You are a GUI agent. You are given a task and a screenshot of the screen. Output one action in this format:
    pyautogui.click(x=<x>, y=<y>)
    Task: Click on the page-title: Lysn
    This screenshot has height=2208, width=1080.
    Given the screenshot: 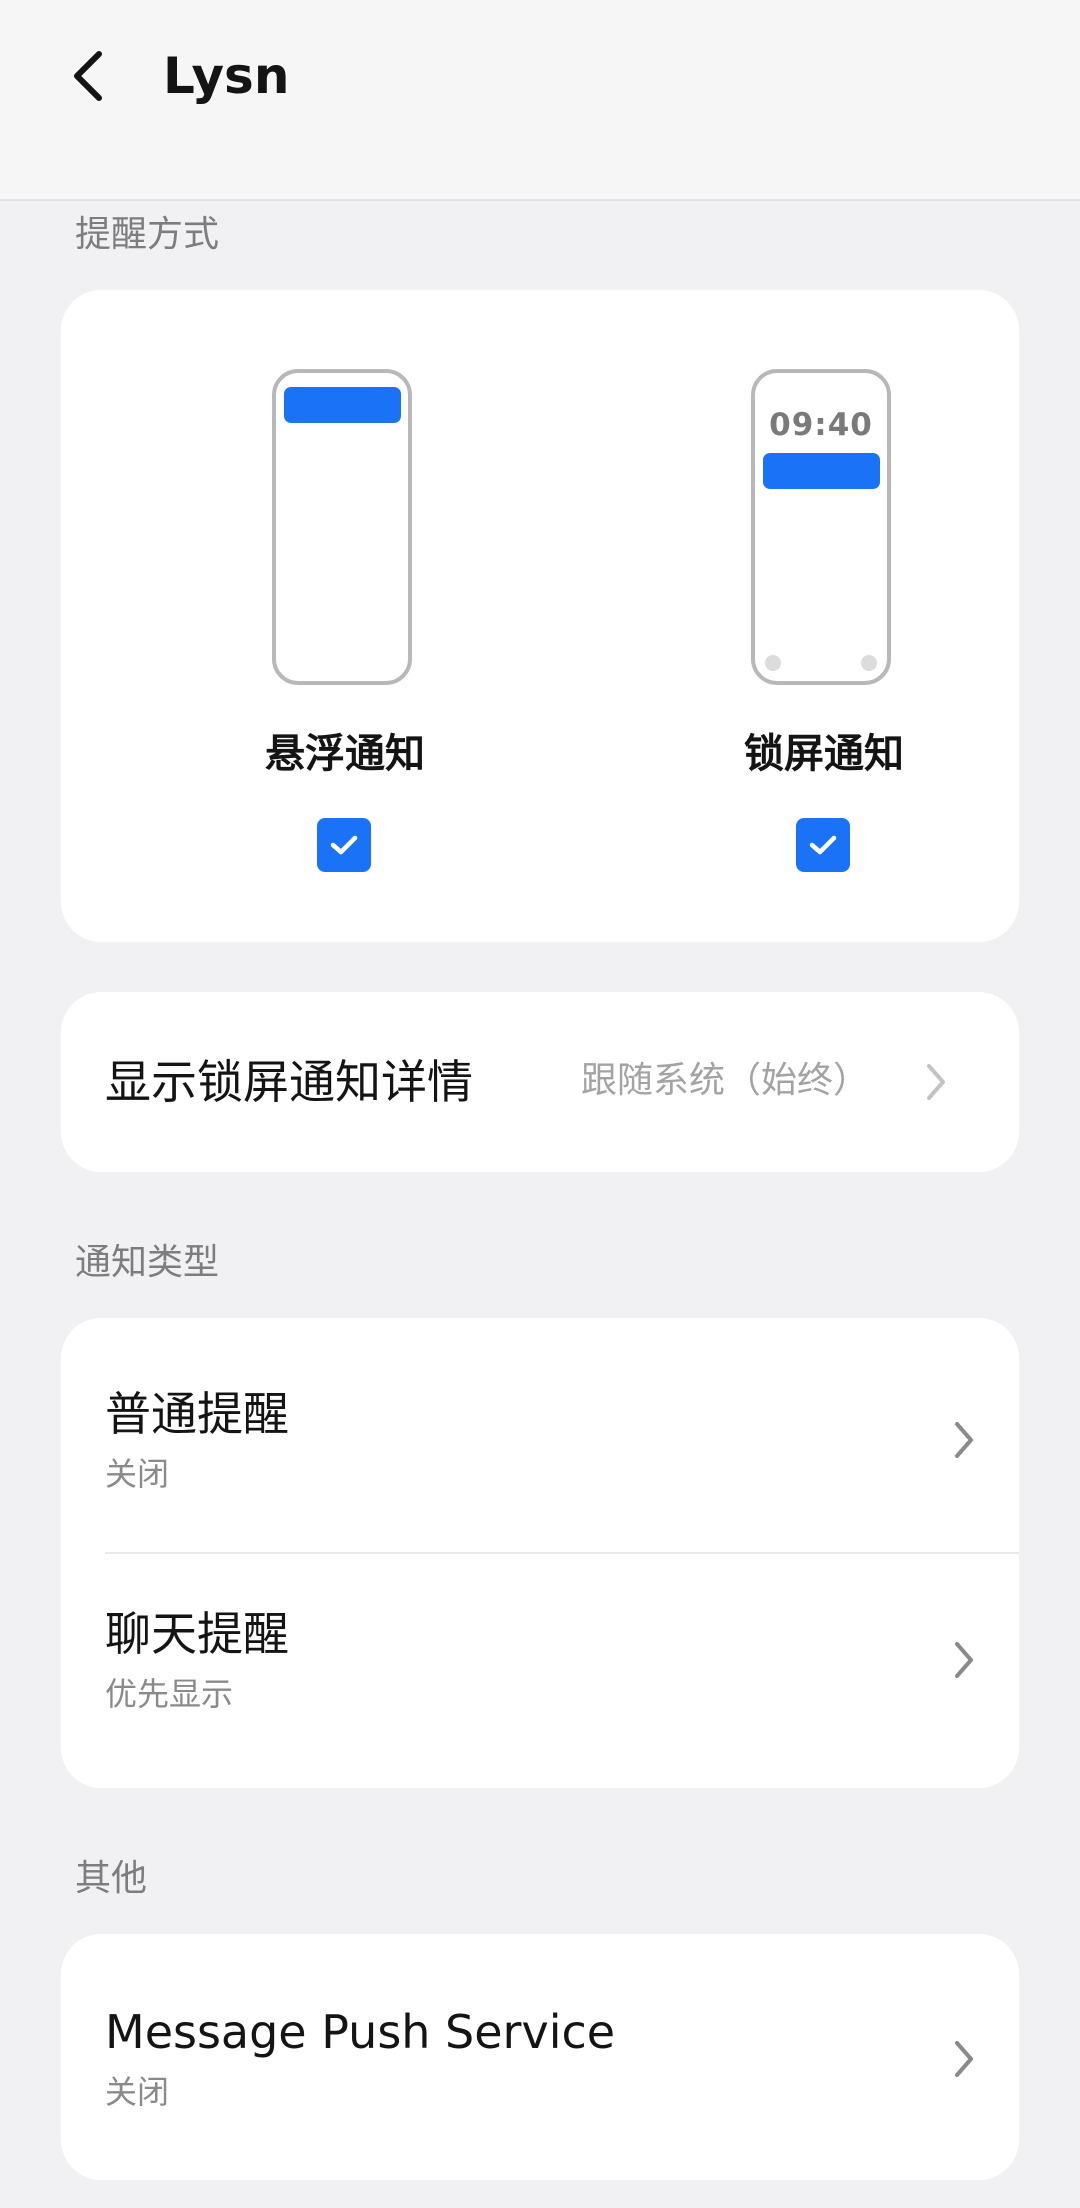 What is the action you would take?
    pyautogui.click(x=226, y=76)
    